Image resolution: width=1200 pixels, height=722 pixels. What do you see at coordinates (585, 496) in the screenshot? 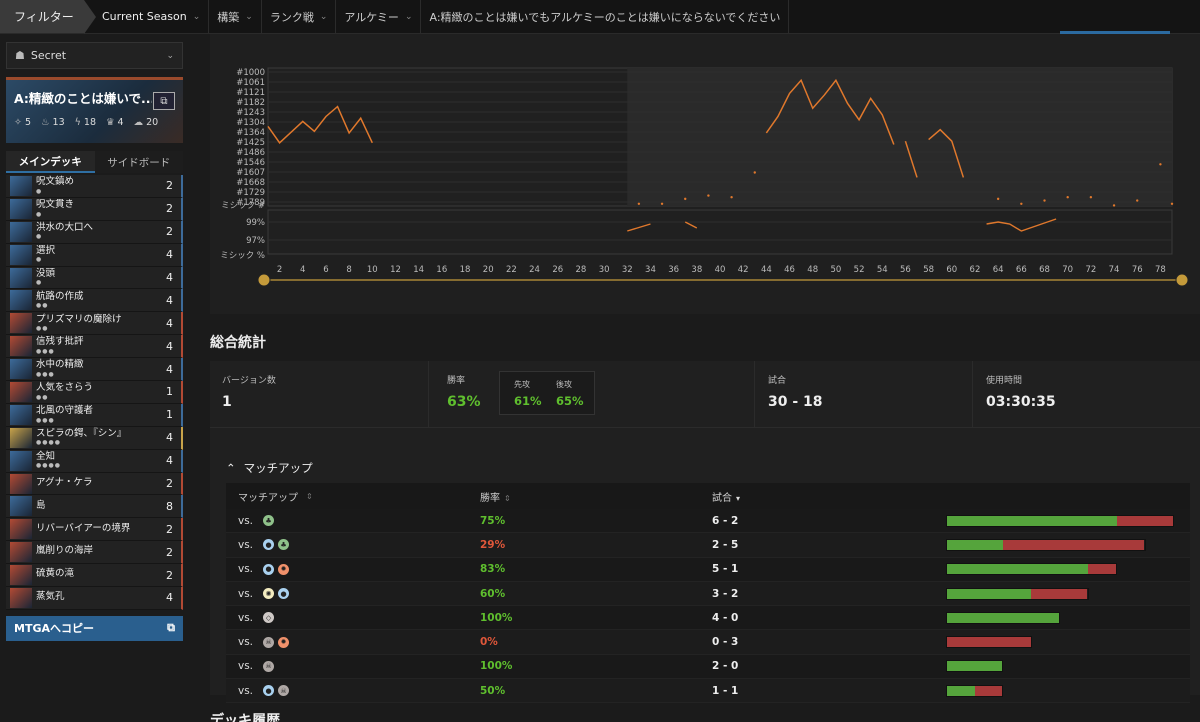
I see `col-winrate: 勝率 ⇕` at bounding box center [585, 496].